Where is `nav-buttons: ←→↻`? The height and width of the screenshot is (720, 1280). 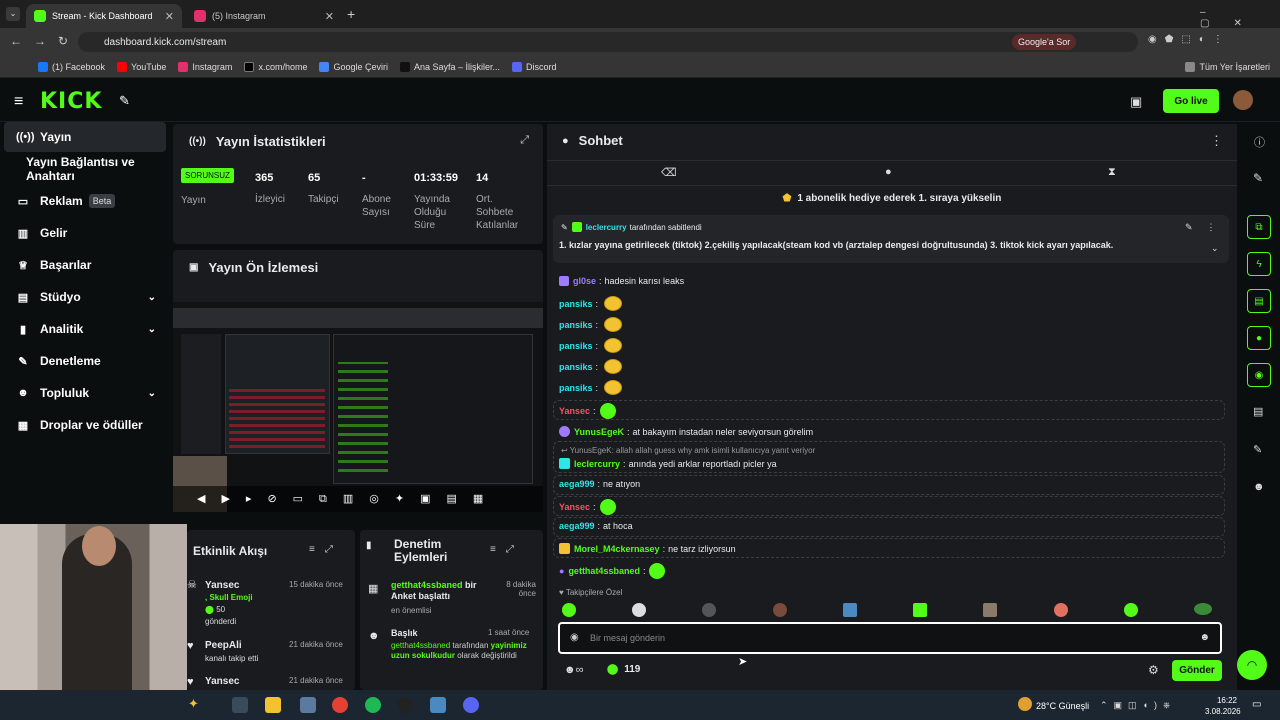
nav-buttons: ←→↻ is located at coordinates (45, 41).